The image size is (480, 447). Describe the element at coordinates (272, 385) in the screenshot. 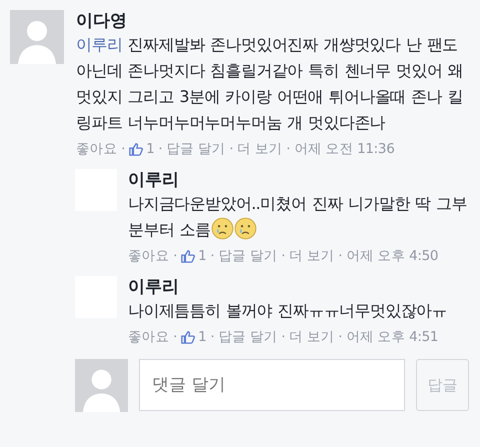

I see `comment-input-field: 댓글 달기` at that location.